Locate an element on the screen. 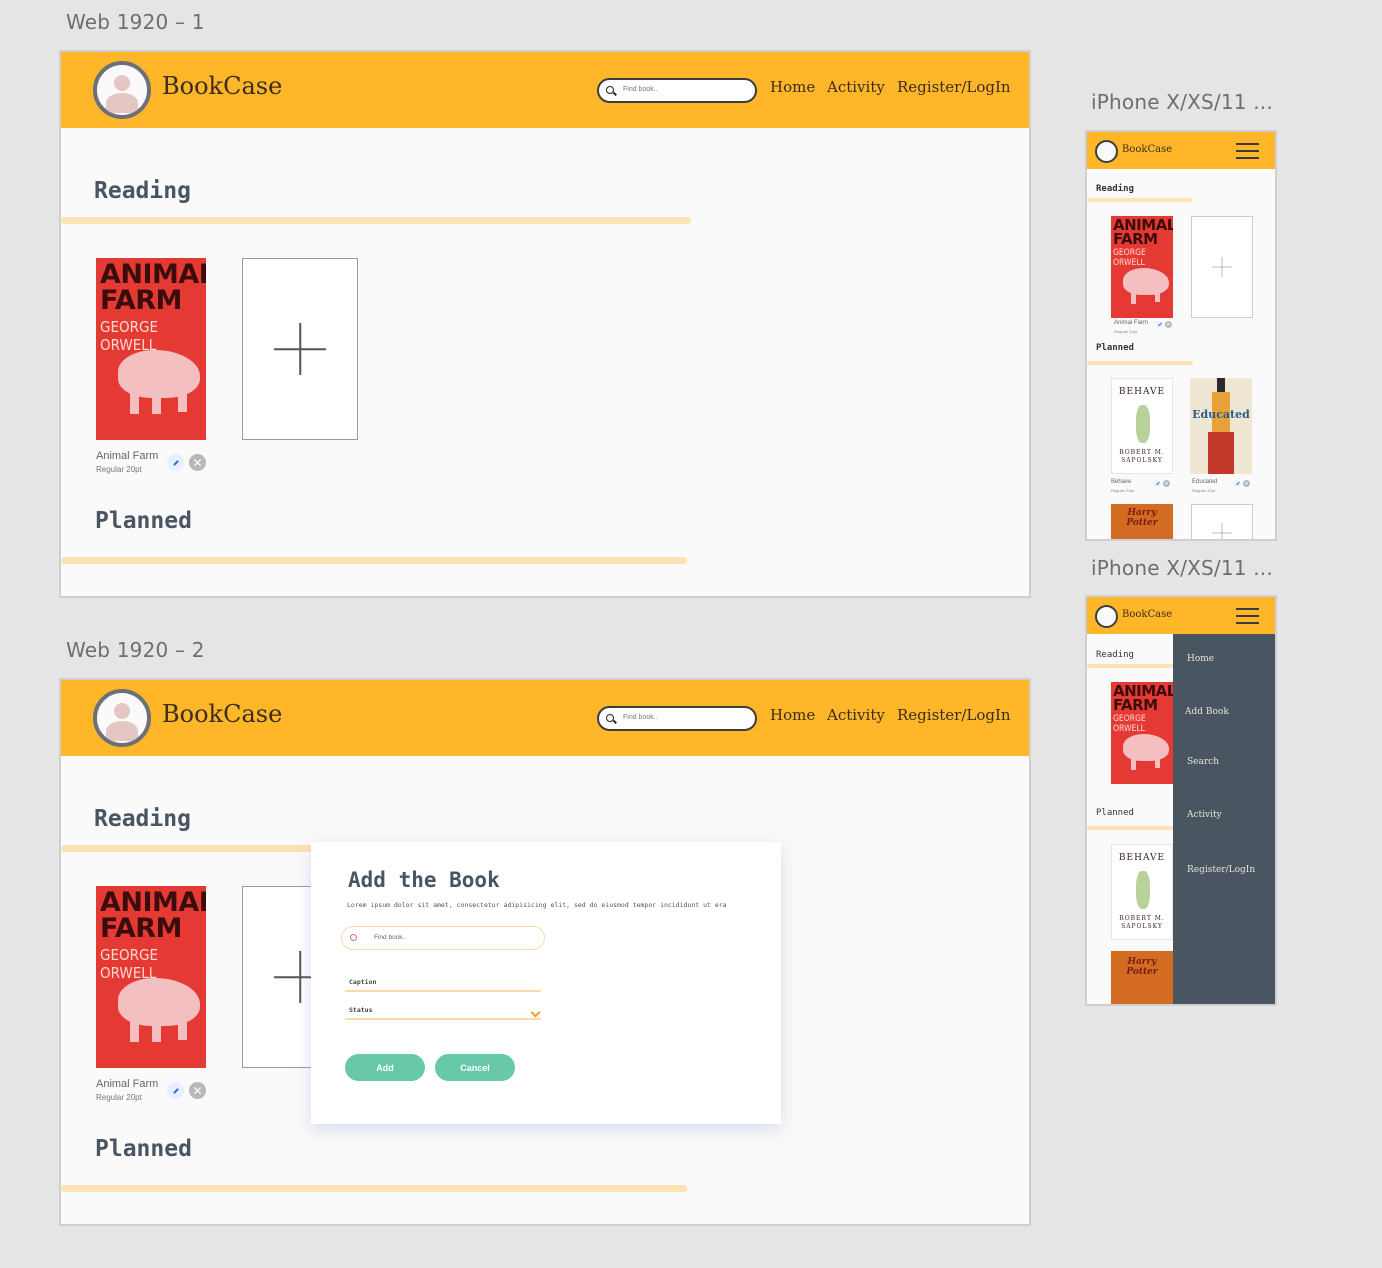 The width and height of the screenshot is (1382, 1268). menu-item-add-book: Add Book is located at coordinates (1207, 712).